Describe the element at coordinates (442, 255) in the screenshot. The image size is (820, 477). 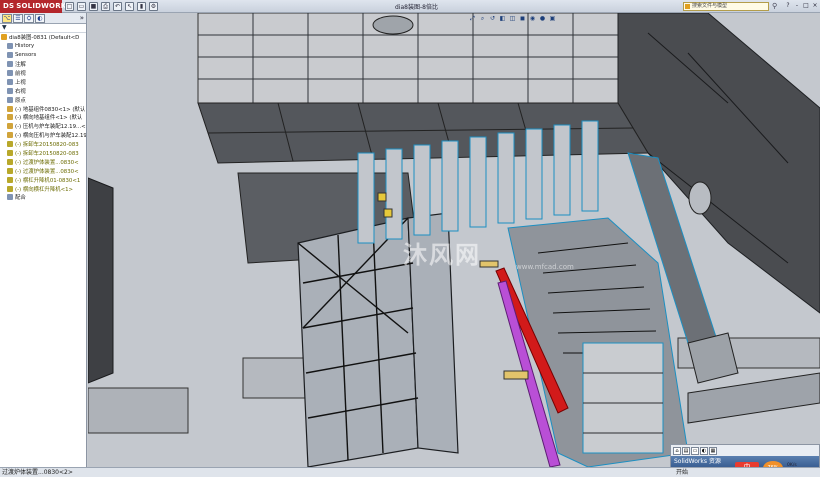
I see `watermark-logo: 沐风网` at that location.